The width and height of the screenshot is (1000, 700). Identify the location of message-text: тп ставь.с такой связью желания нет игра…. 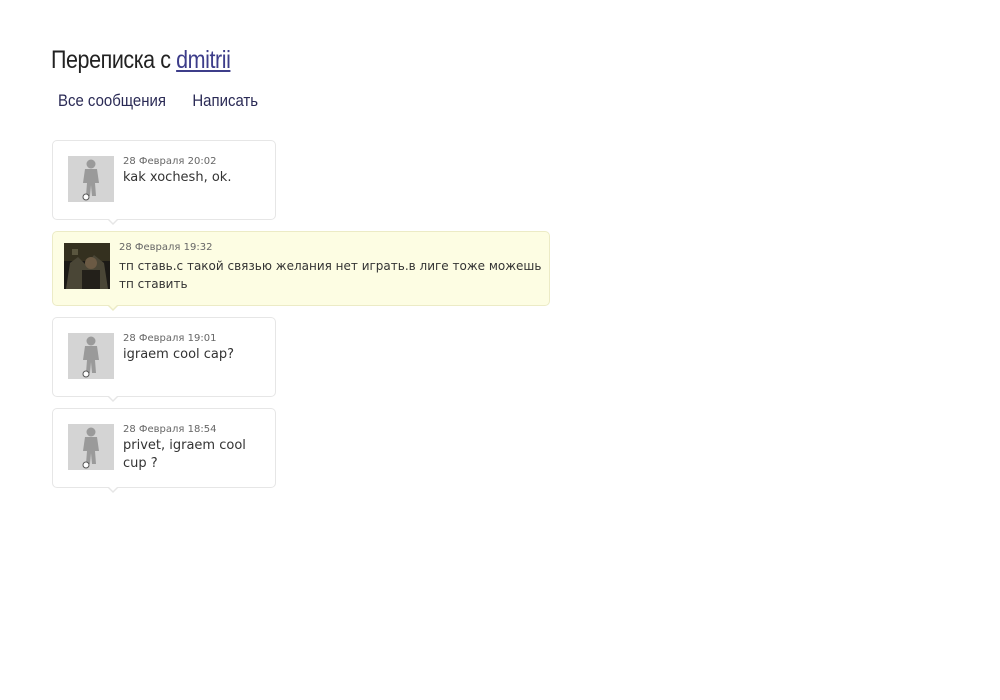
(330, 275).